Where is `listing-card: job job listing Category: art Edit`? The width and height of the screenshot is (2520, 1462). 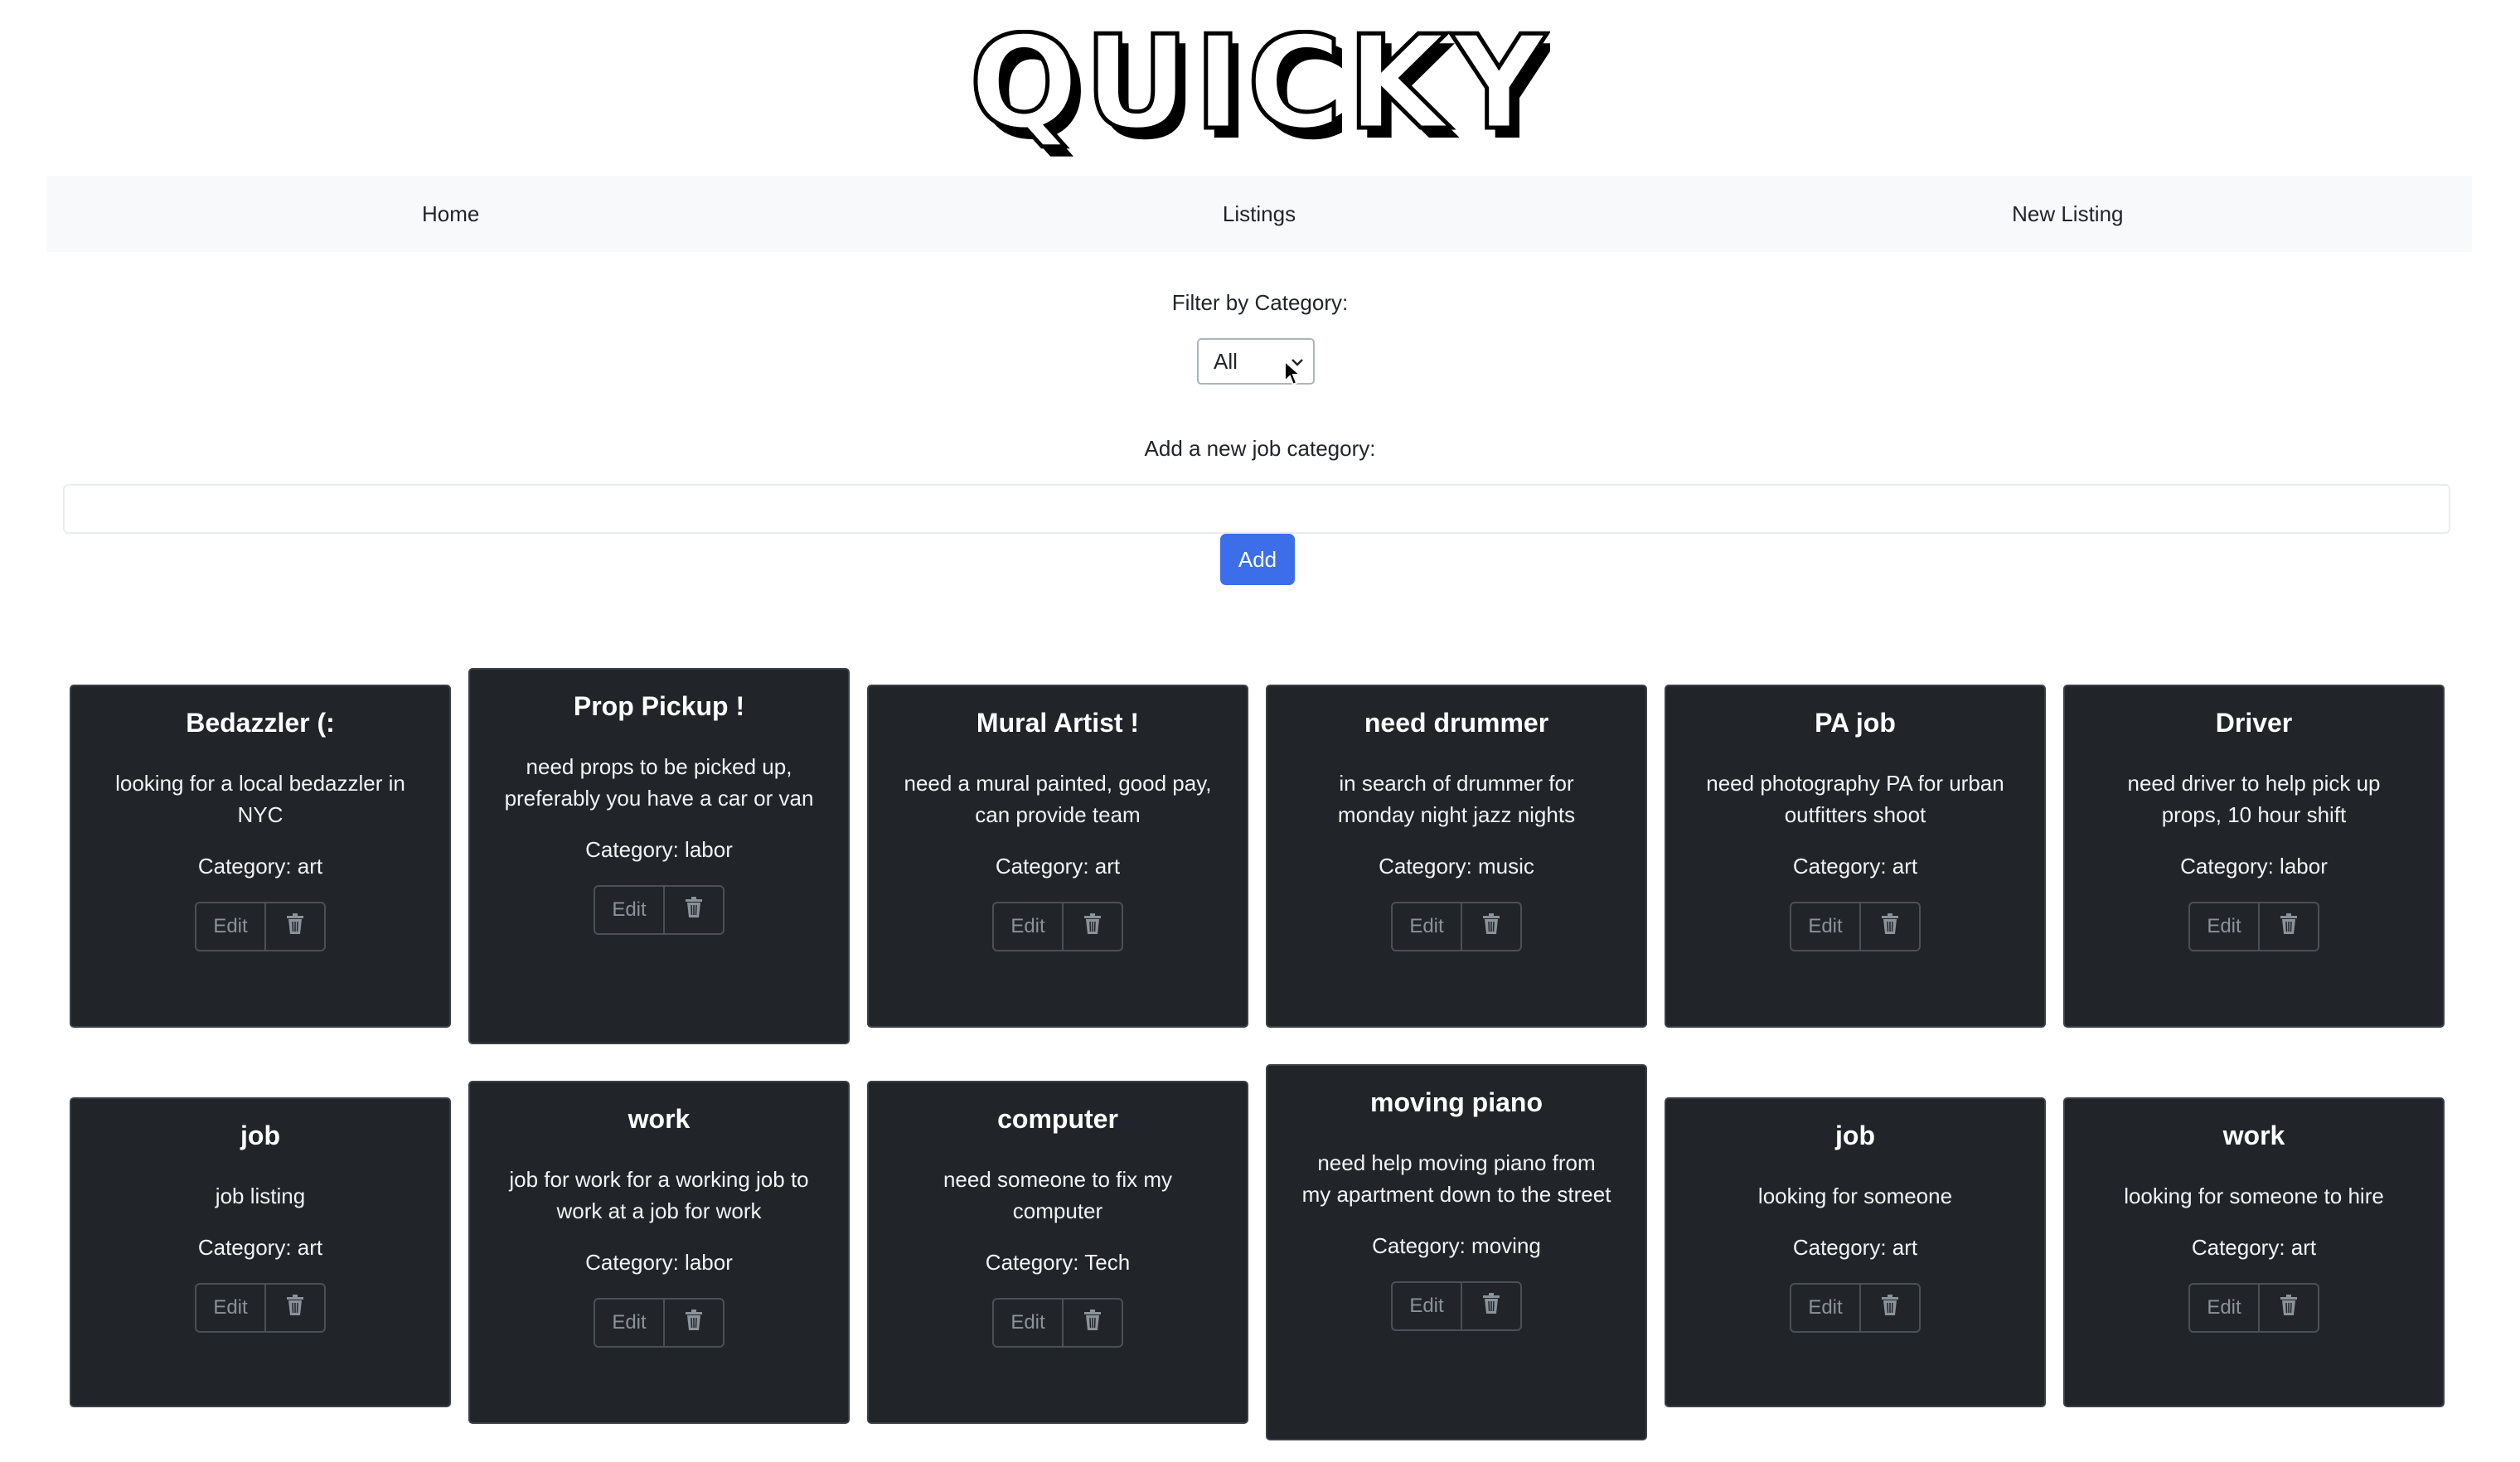 listing-card: job job listing Category: art Edit is located at coordinates (260, 1252).